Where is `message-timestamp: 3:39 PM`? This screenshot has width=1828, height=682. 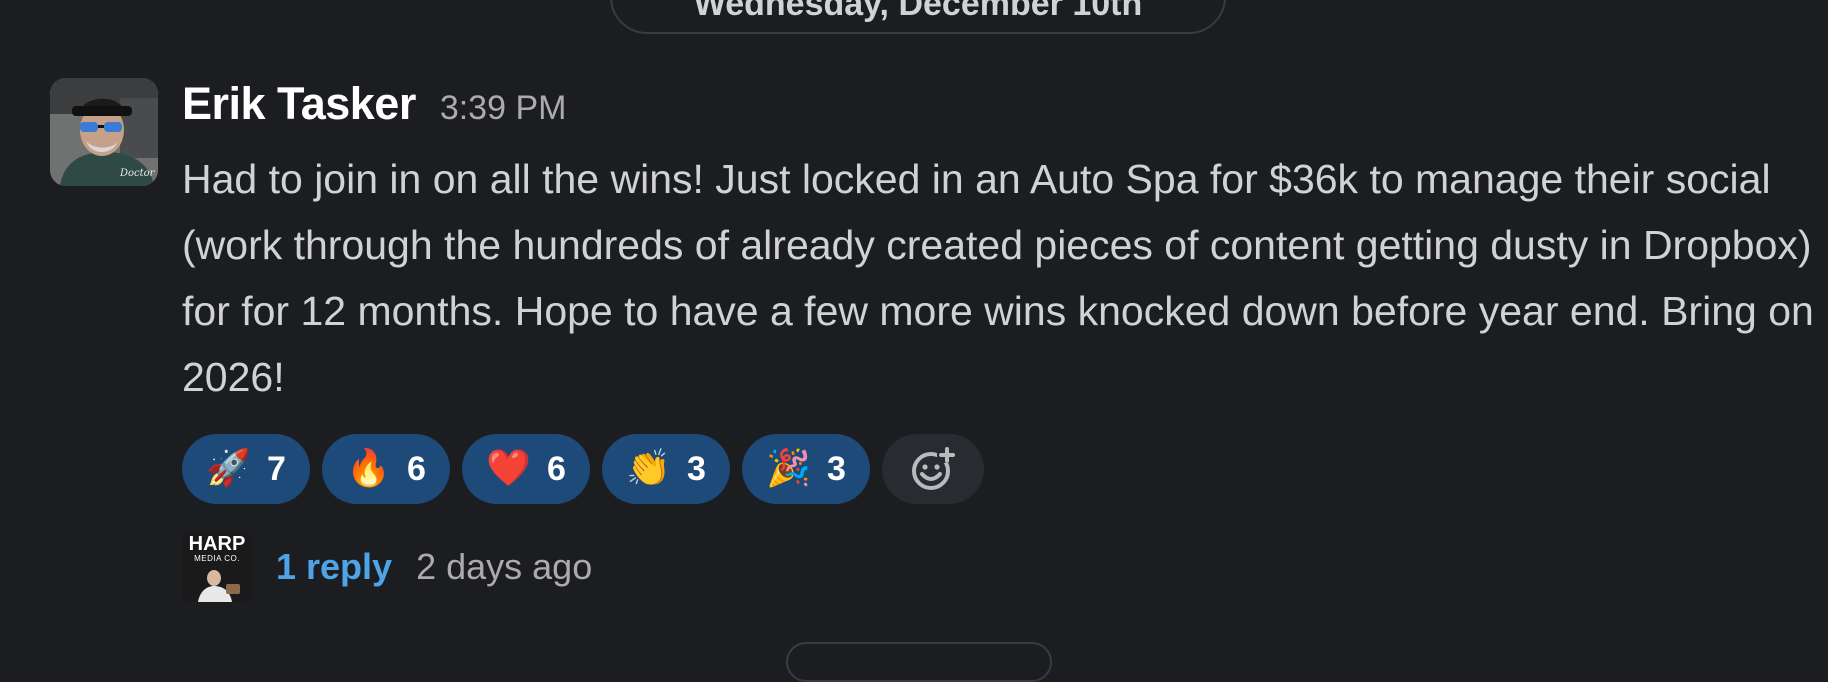 message-timestamp: 3:39 PM is located at coordinates (503, 108).